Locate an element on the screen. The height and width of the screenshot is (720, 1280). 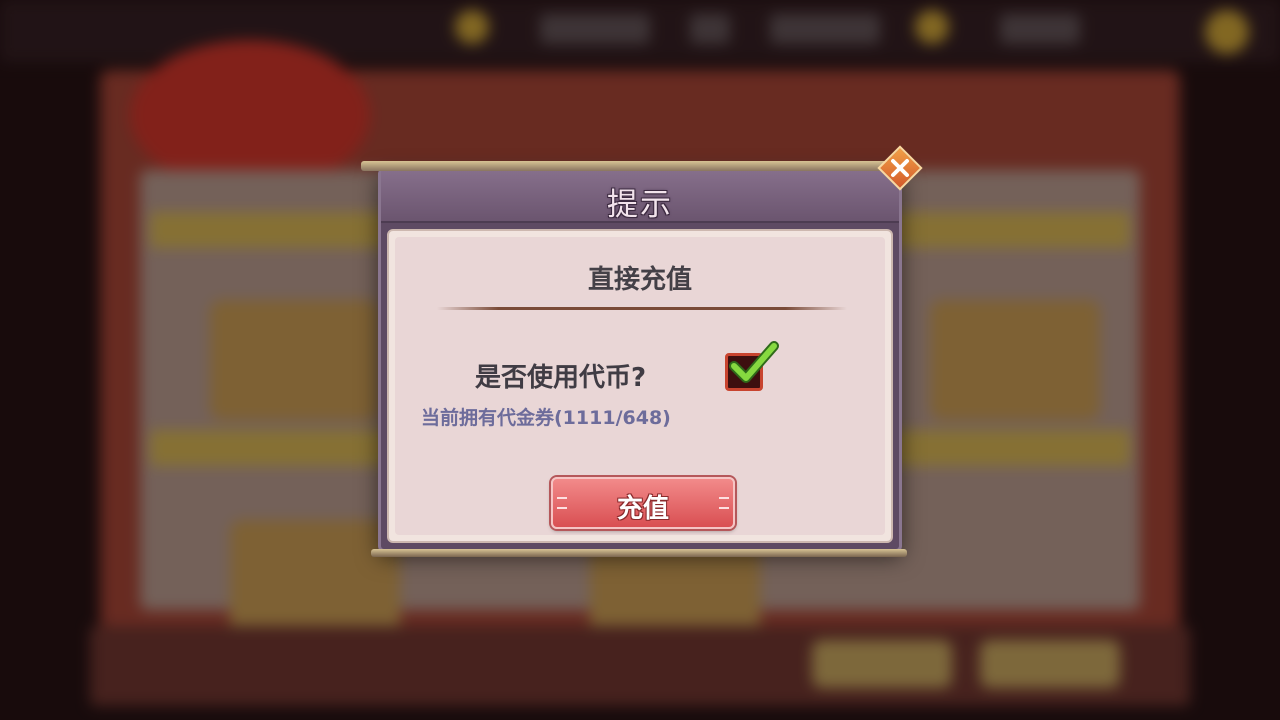
button-left-ornament is located at coordinates (562, 503).